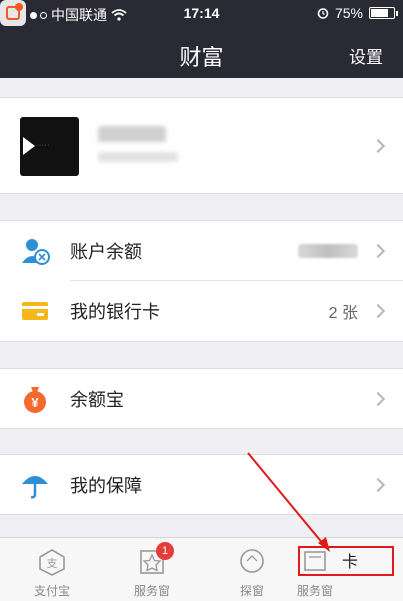 This screenshot has height=601, width=403. Describe the element at coordinates (115, 312) in the screenshot. I see `bank-card-label: 我的银行卡` at that location.